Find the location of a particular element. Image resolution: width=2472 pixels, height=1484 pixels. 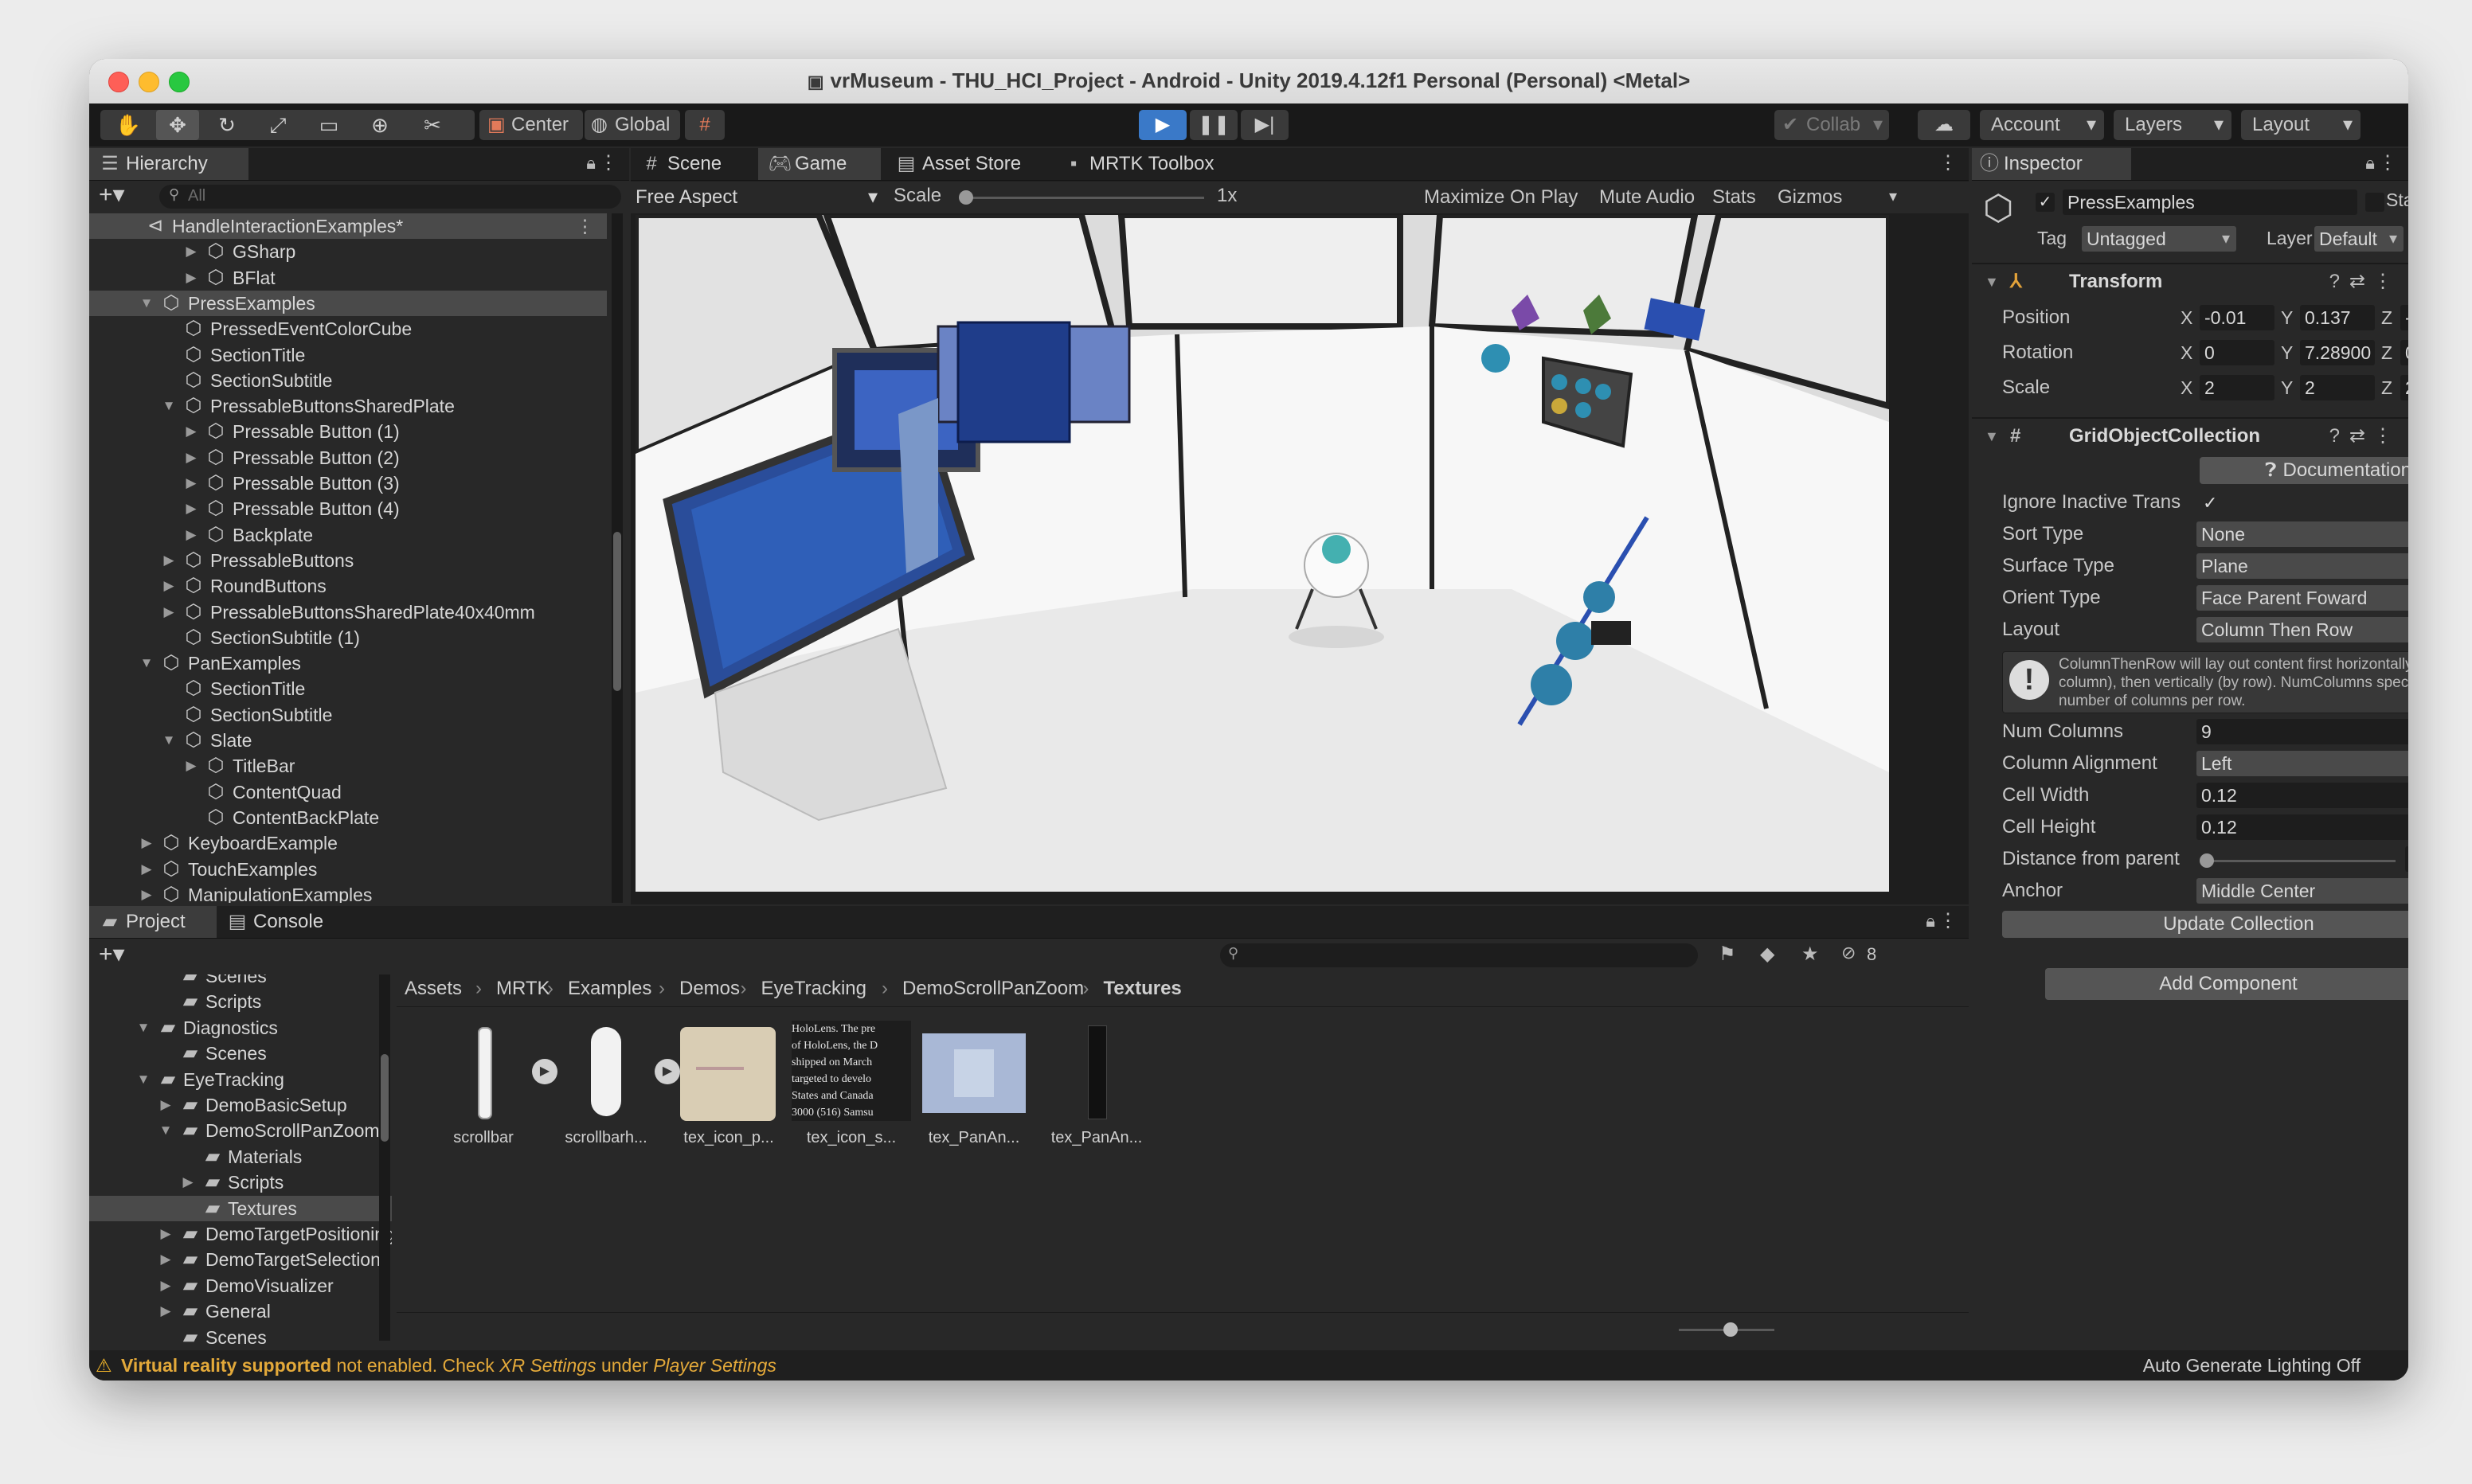

scale-slider-knob is located at coordinates (966, 197).